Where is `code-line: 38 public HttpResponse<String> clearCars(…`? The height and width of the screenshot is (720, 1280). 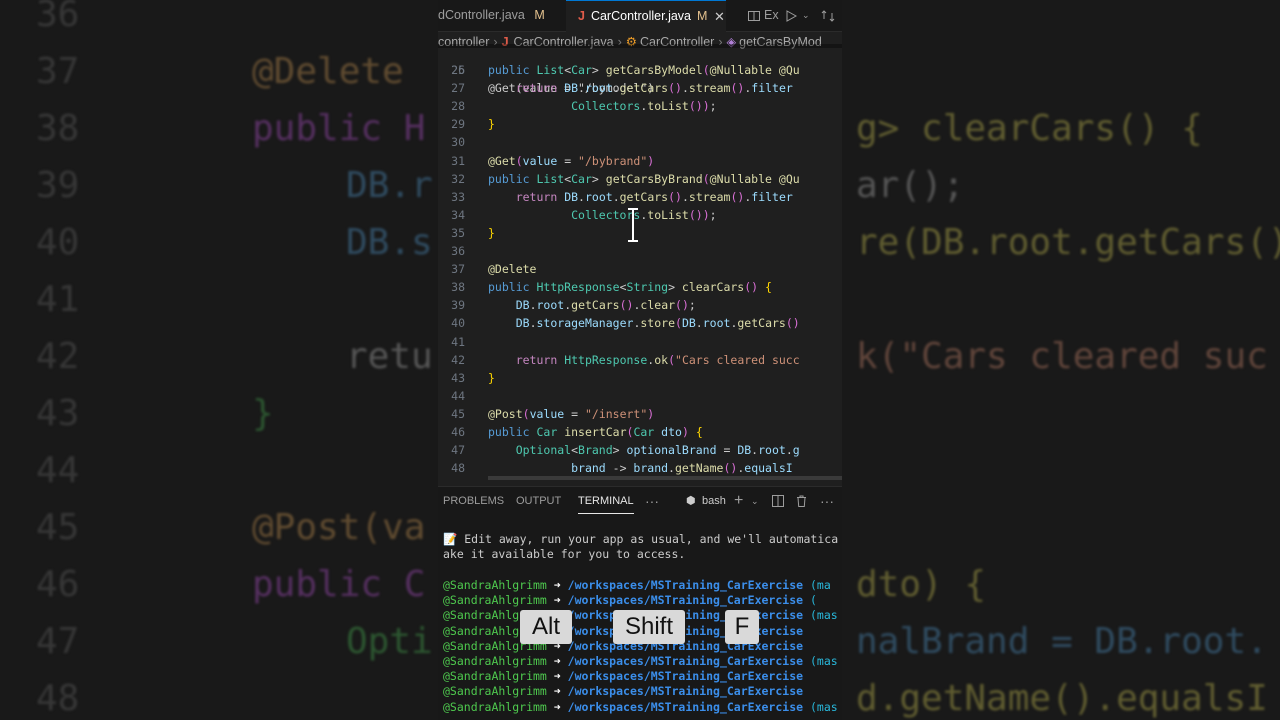 code-line: 38 public HttpResponse<String> clearCars(… is located at coordinates (640, 287).